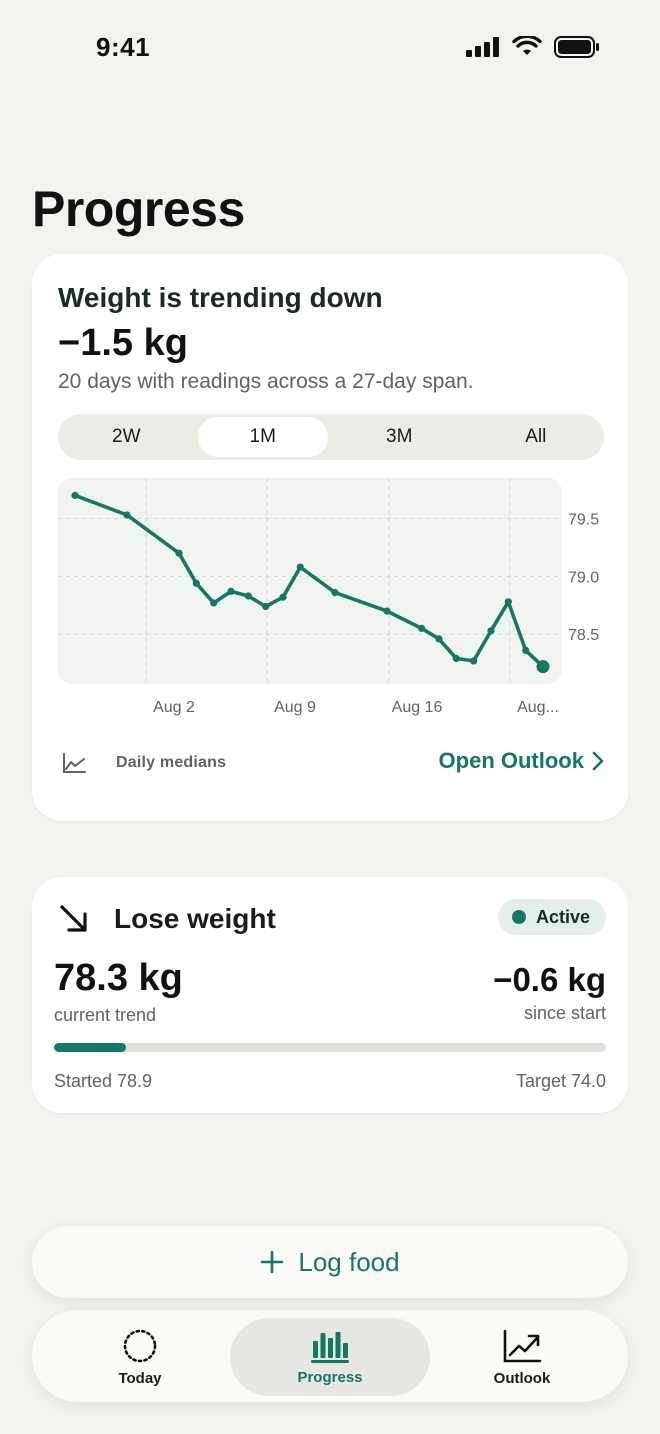 The image size is (660, 1434). Describe the element at coordinates (331, 437) in the screenshot. I see `range-selector: 2W 1M 3M All` at that location.